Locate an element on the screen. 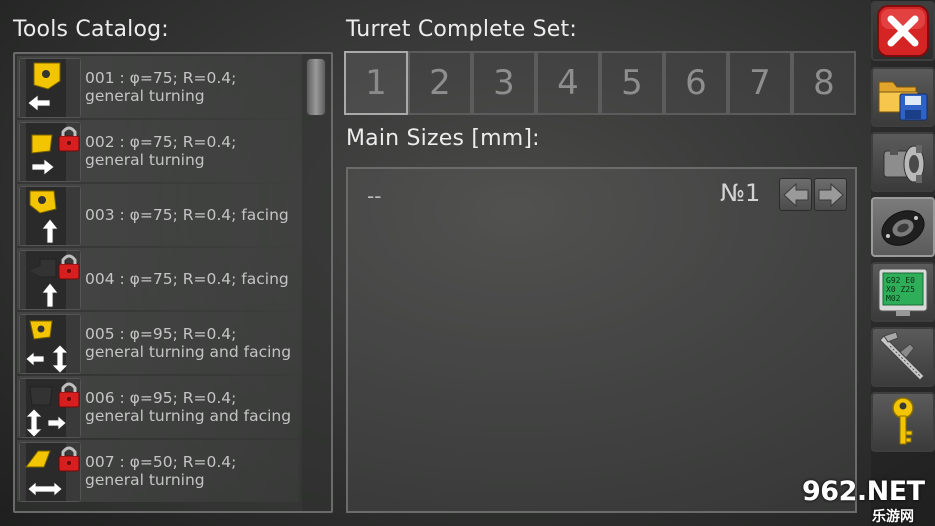 The width and height of the screenshot is (935, 526). main-sizes-heading: Main Sizes [mm]: is located at coordinates (443, 138).